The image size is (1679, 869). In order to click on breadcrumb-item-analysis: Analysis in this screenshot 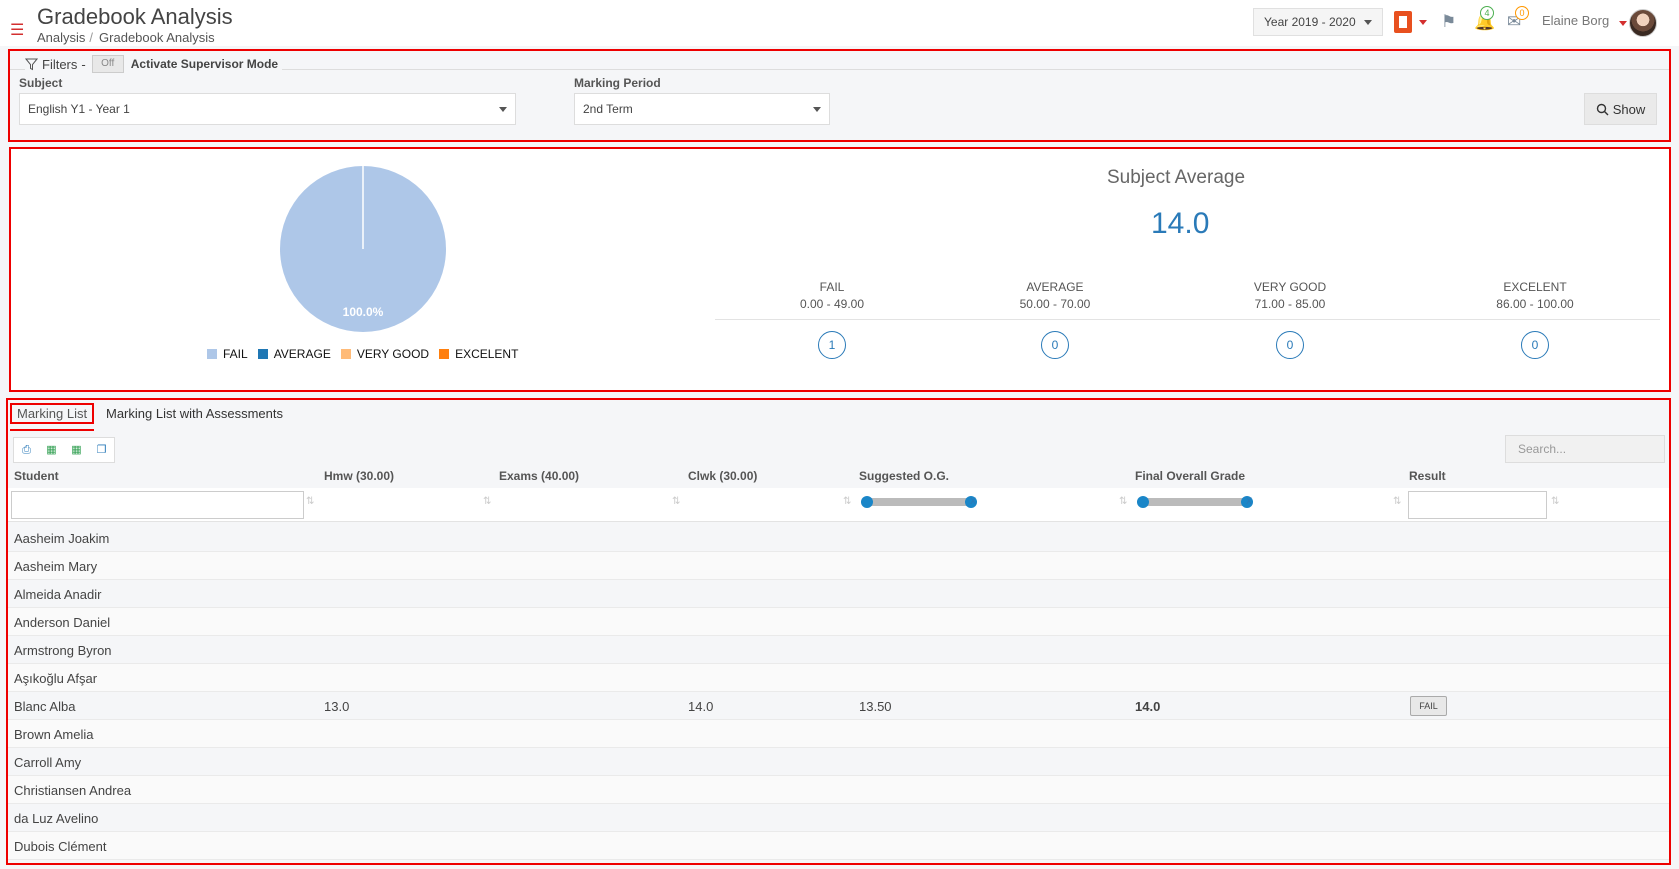, I will do `click(61, 37)`.